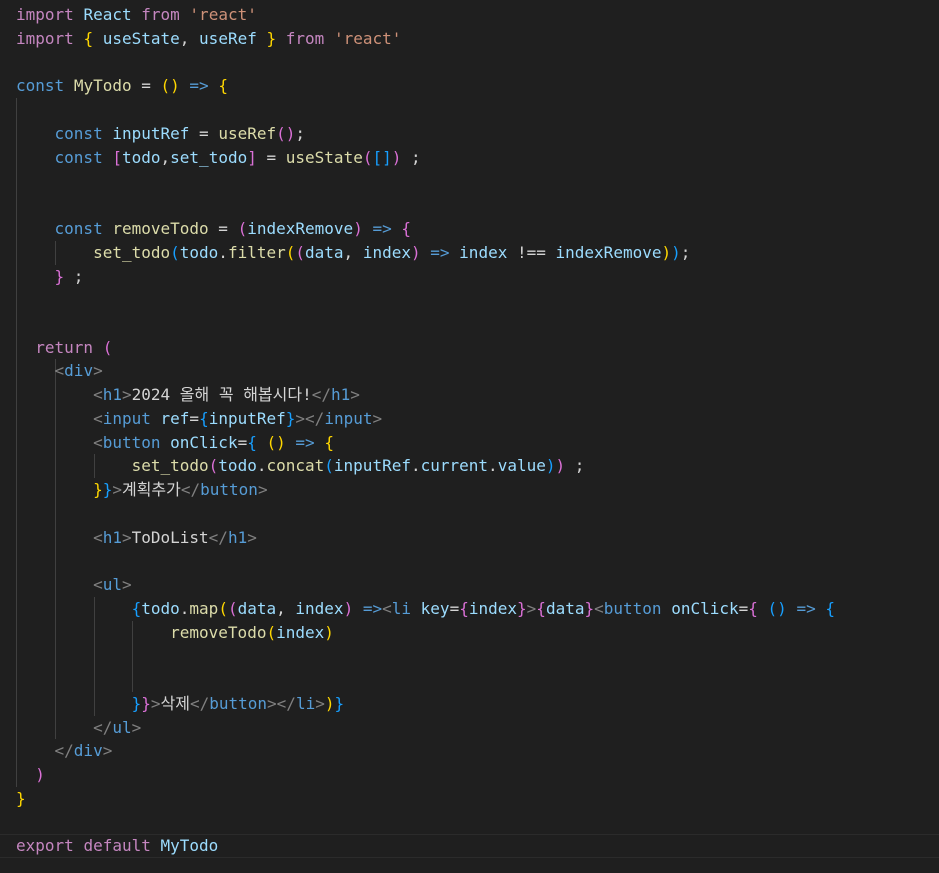 The image size is (939, 873). What do you see at coordinates (213, 229) in the screenshot?
I see `code-line: const removeTodo = (indexRemove) => {` at bounding box center [213, 229].